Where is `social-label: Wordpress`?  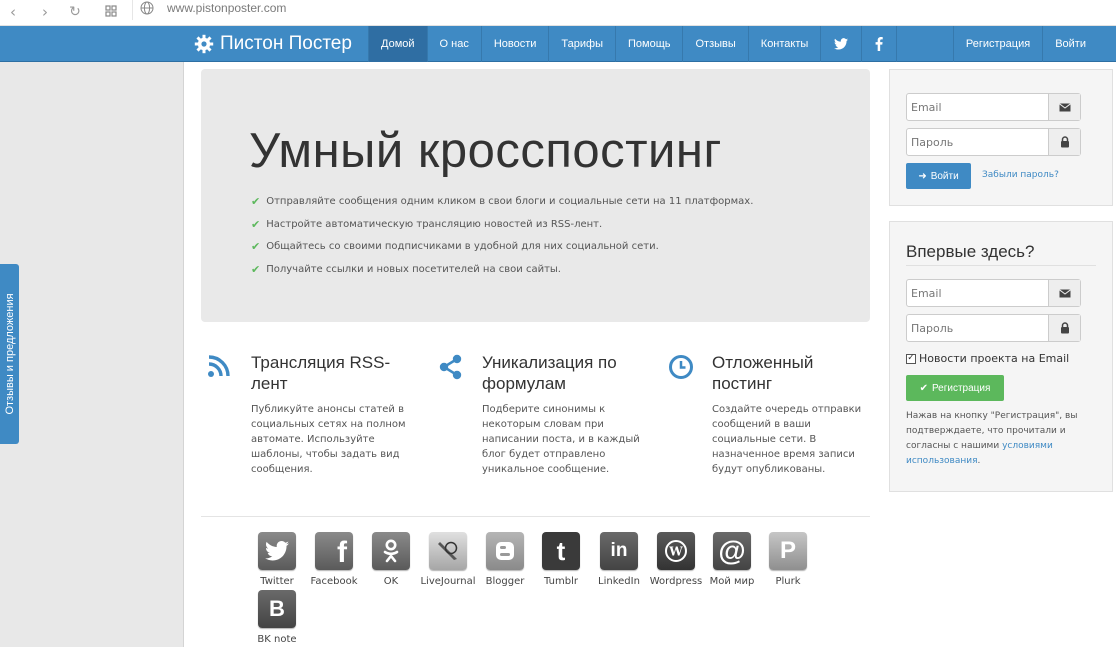 social-label: Wordpress is located at coordinates (676, 581).